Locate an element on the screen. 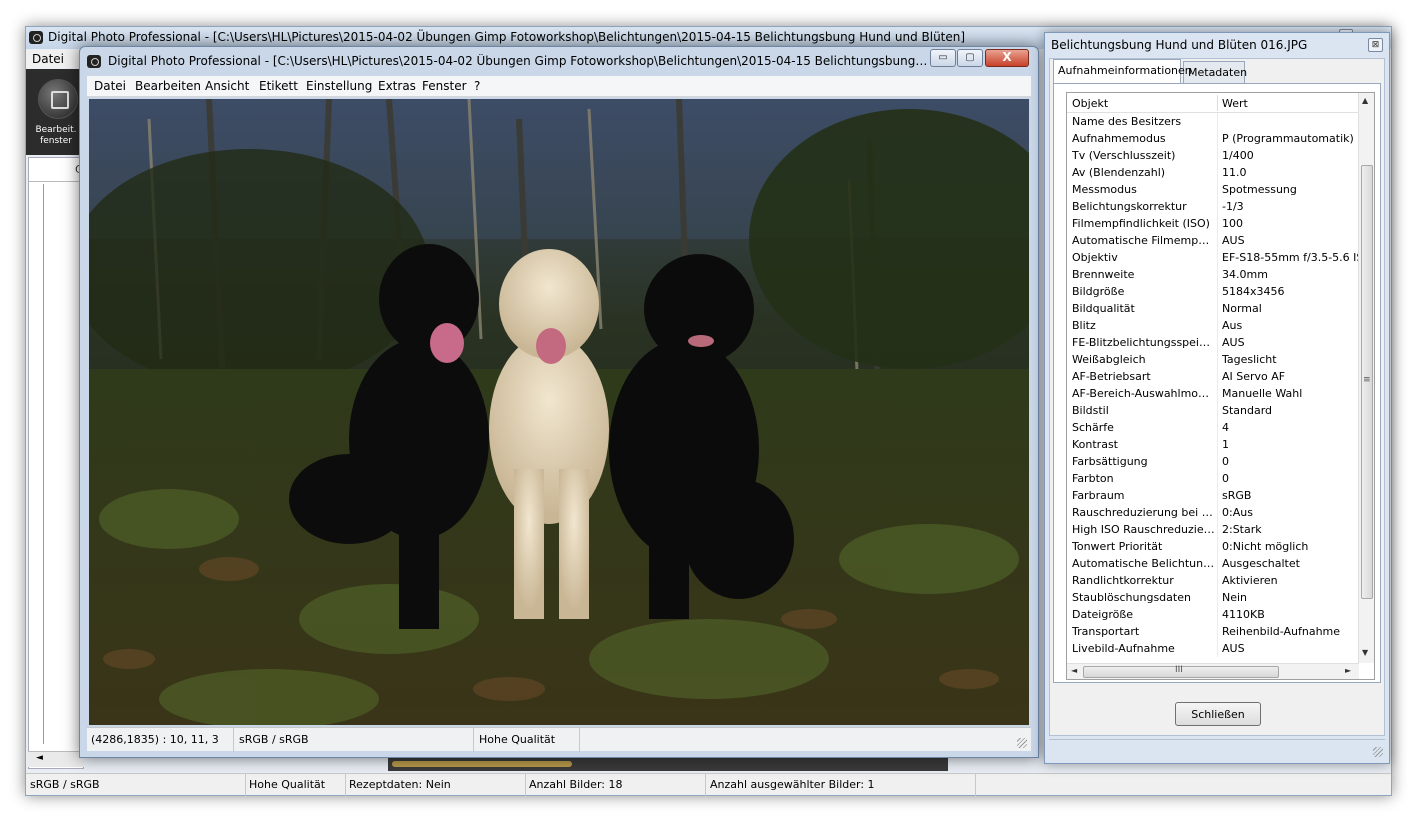 The image size is (1418, 820). info-row: Automatische Filmempfindli... AUS is located at coordinates (1213, 240).